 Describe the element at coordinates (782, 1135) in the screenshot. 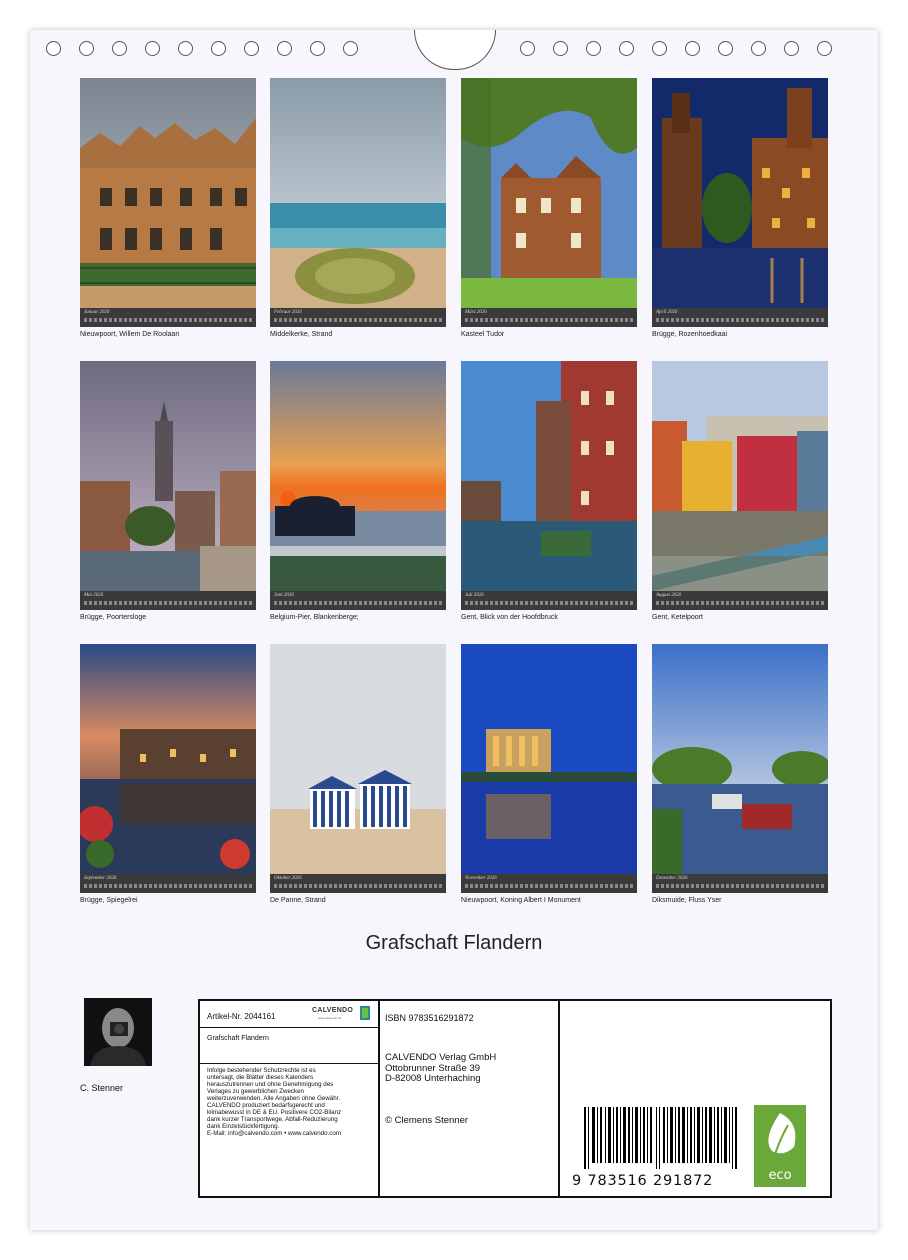

I see `leaf-icon` at that location.